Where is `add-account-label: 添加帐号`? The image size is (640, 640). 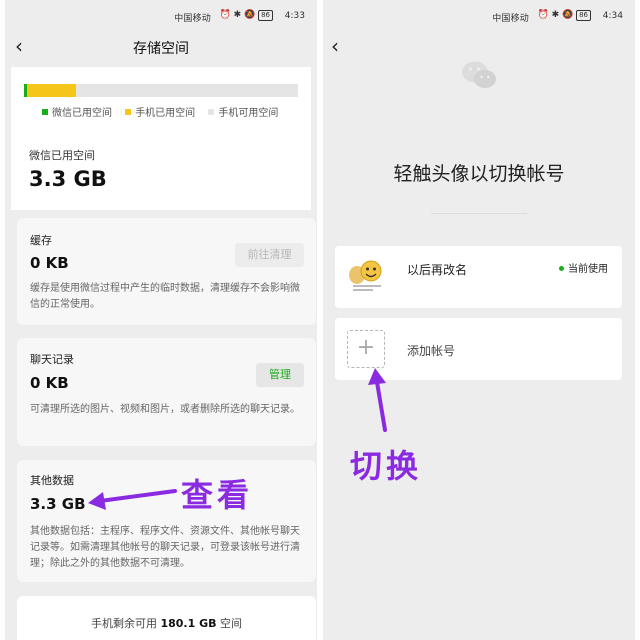 add-account-label: 添加帐号 is located at coordinates (431, 351).